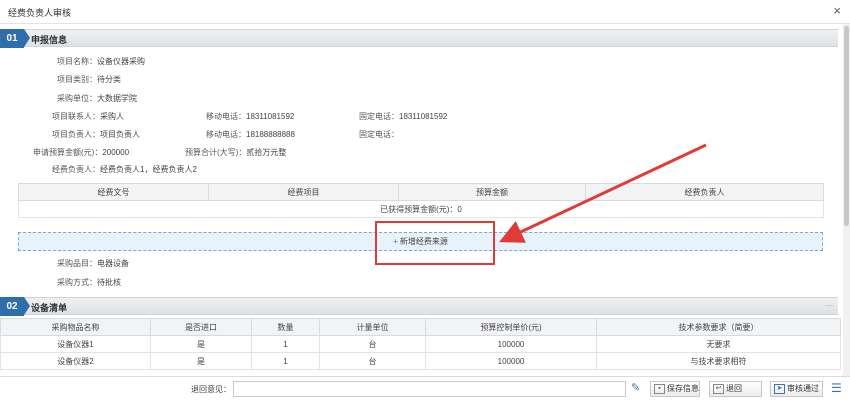 The height and width of the screenshot is (400, 850). I want to click on save-button-label: 保存信息, so click(683, 388).